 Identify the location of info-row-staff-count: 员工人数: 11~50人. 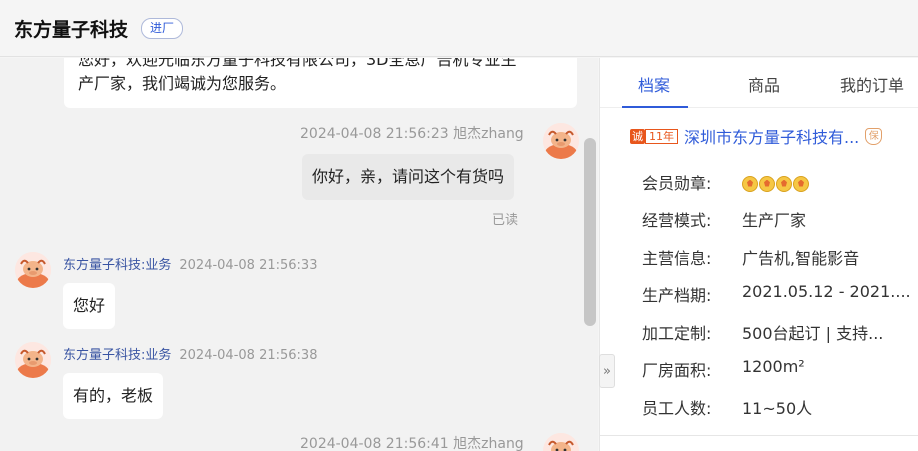
(727, 407).